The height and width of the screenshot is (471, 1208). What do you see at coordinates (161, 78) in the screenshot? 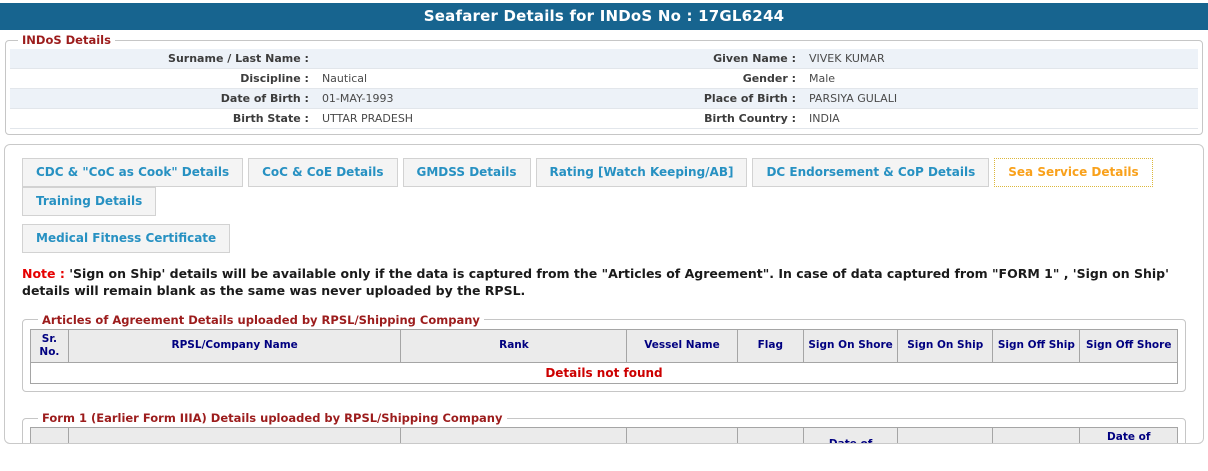
I see `detail-label: Discipline :` at bounding box center [161, 78].